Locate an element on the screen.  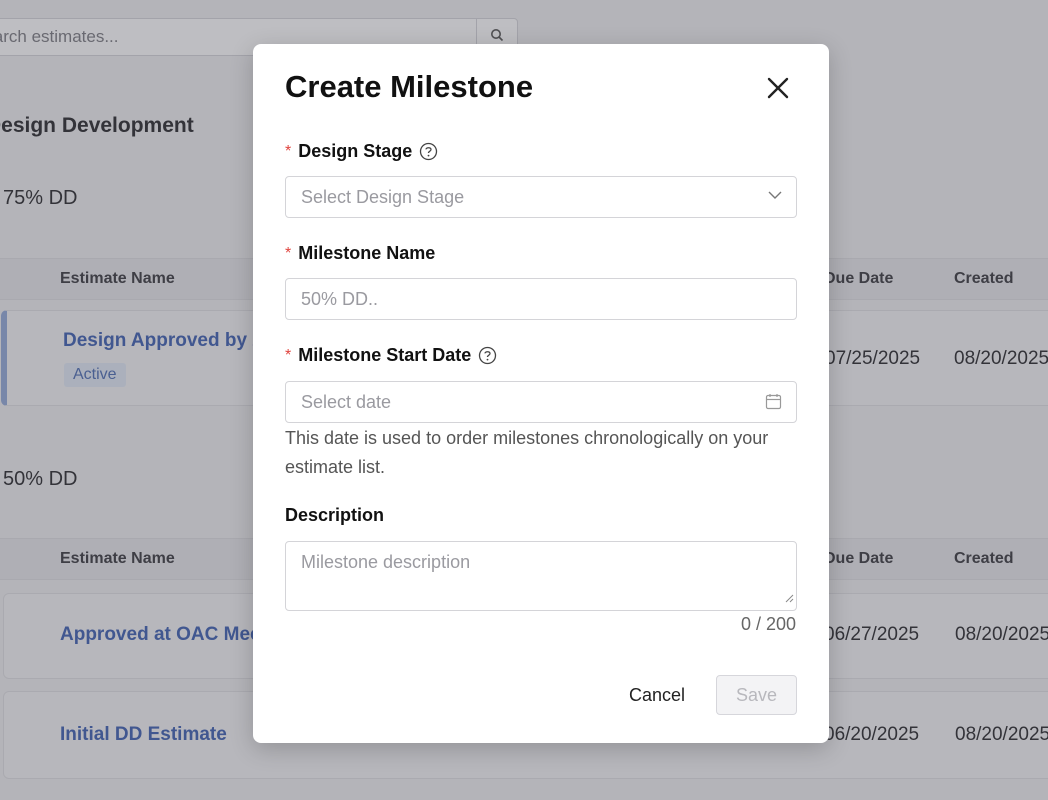
cancel-button: Cancel is located at coordinates (657, 695).